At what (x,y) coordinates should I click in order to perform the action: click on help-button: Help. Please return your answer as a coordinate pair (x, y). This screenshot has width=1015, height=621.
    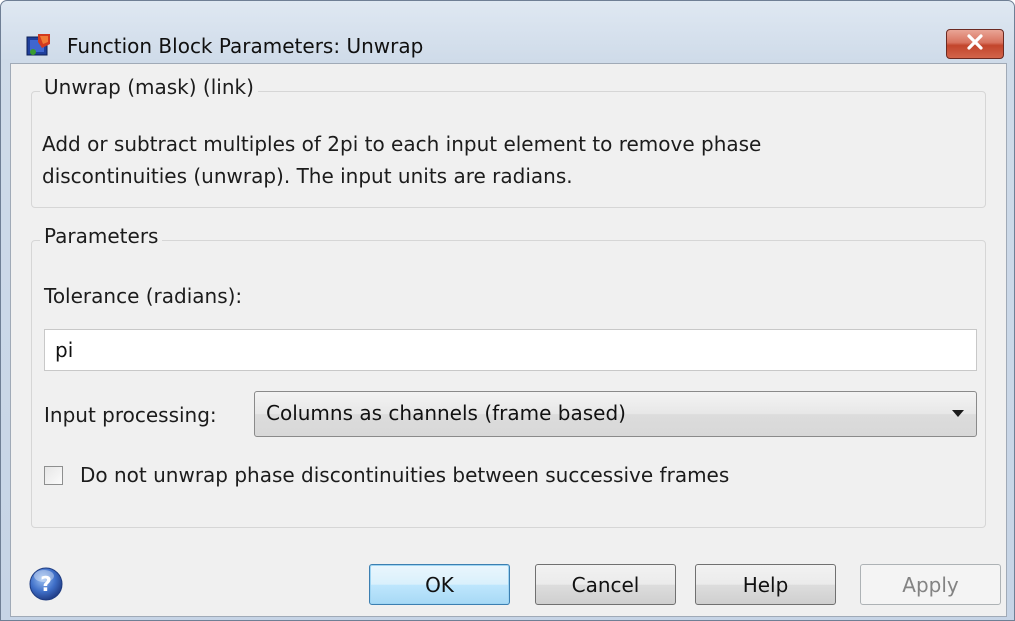
    Looking at the image, I should click on (765, 584).